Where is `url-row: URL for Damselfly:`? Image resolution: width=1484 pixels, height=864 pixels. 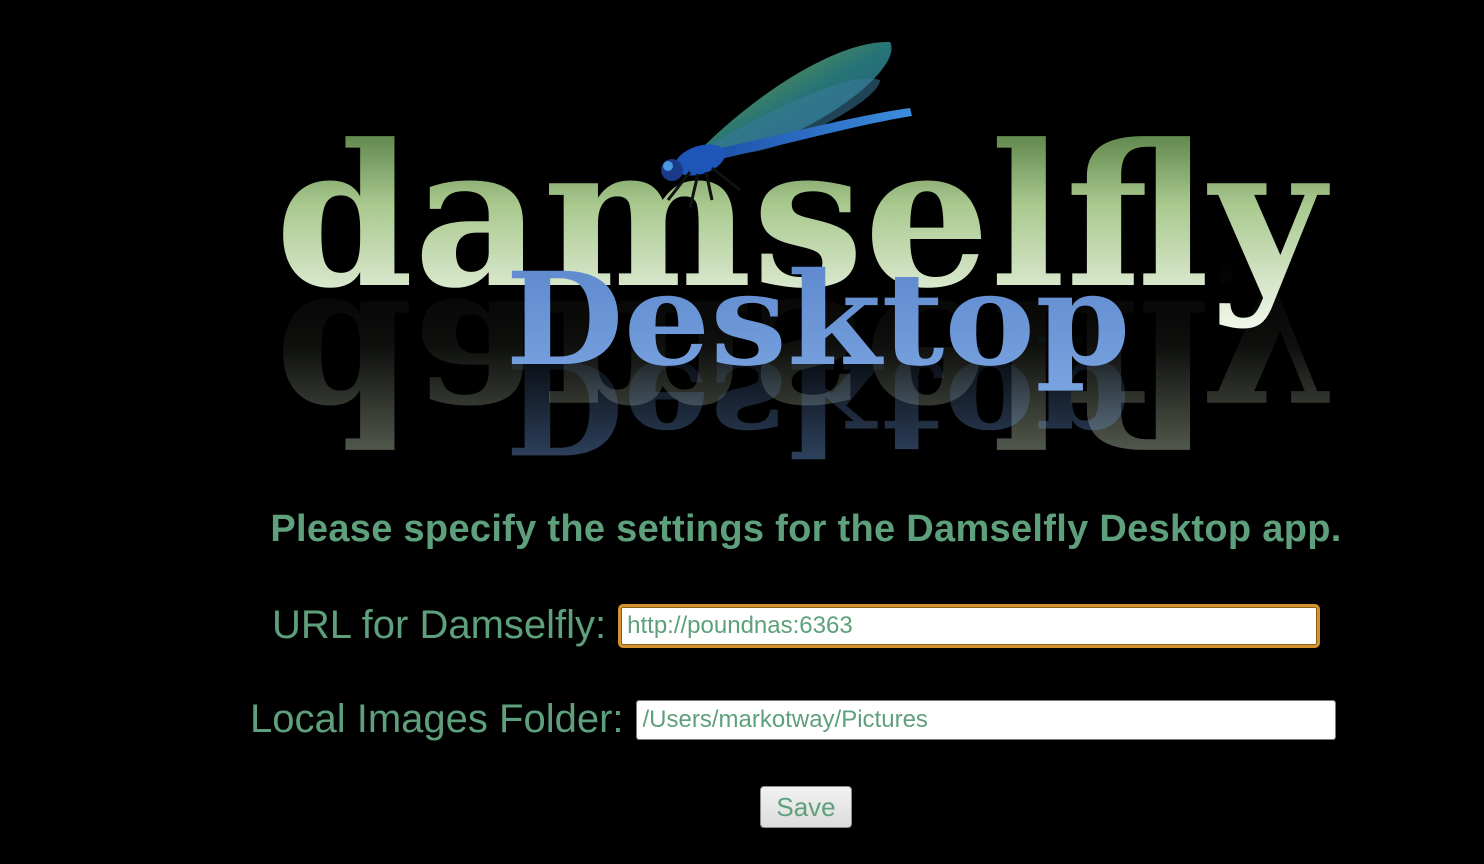
url-row: URL for Damselfly: is located at coordinates (796, 625).